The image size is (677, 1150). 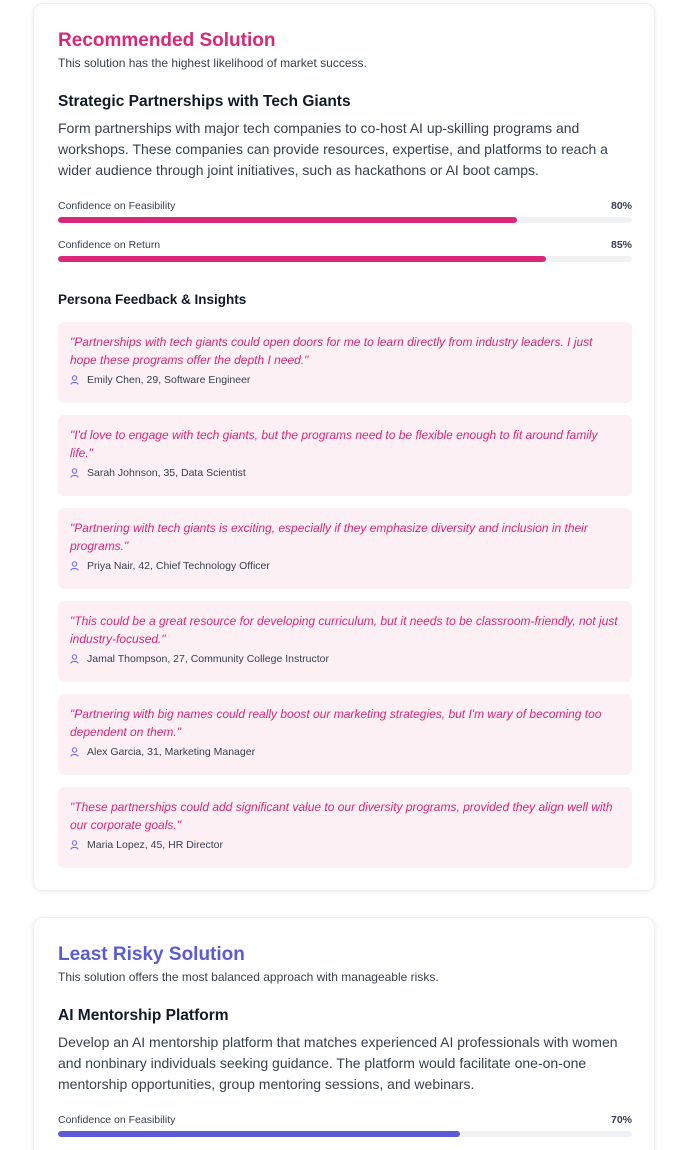 What do you see at coordinates (345, 250) in the screenshot?
I see `metric-return: Confidence on Return 85%` at bounding box center [345, 250].